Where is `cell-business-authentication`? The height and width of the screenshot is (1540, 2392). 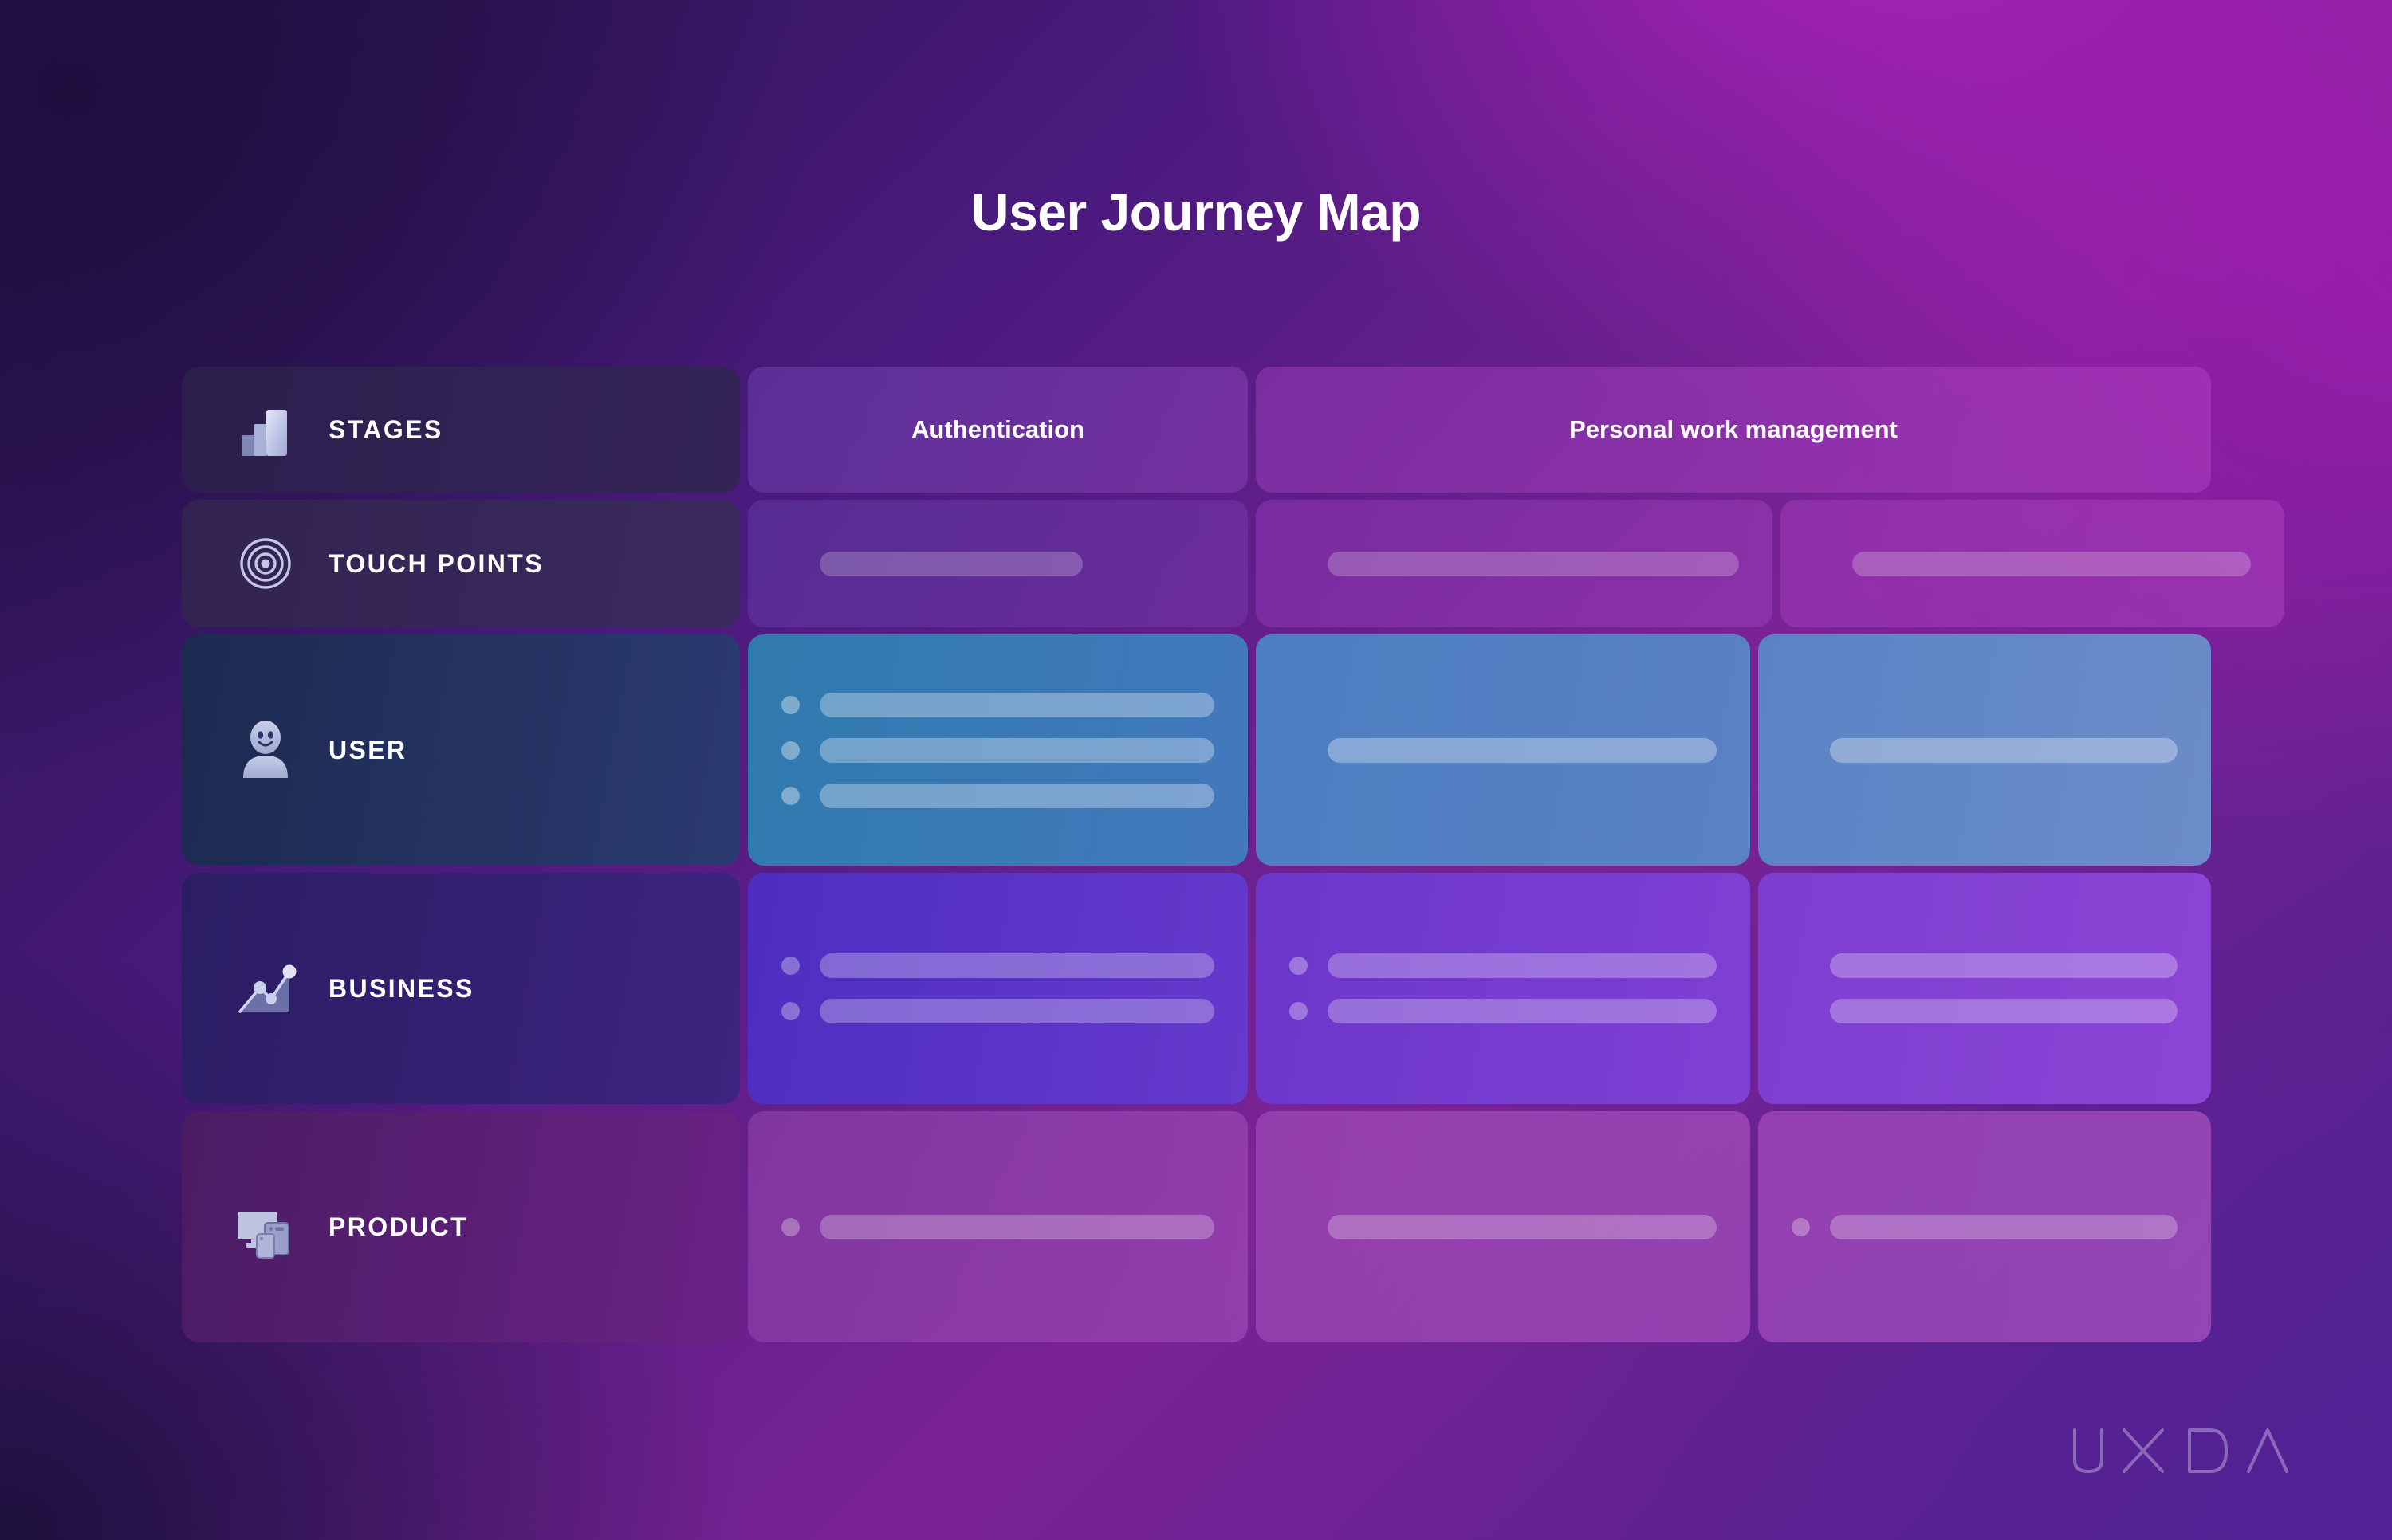 cell-business-authentication is located at coordinates (998, 989).